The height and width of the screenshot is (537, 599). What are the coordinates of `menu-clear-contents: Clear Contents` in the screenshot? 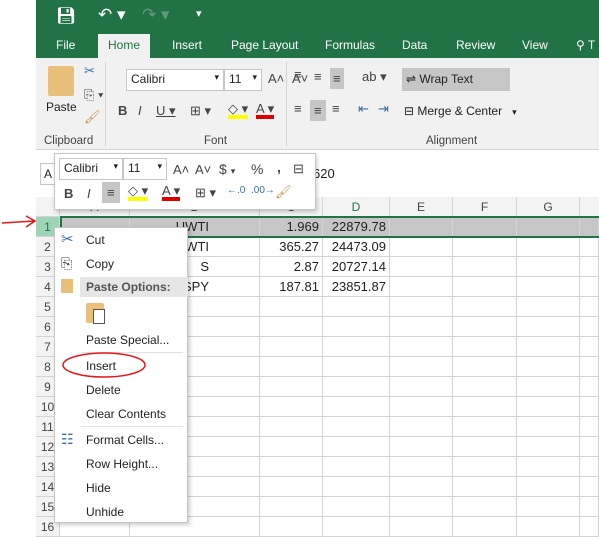 It's located at (126, 414).